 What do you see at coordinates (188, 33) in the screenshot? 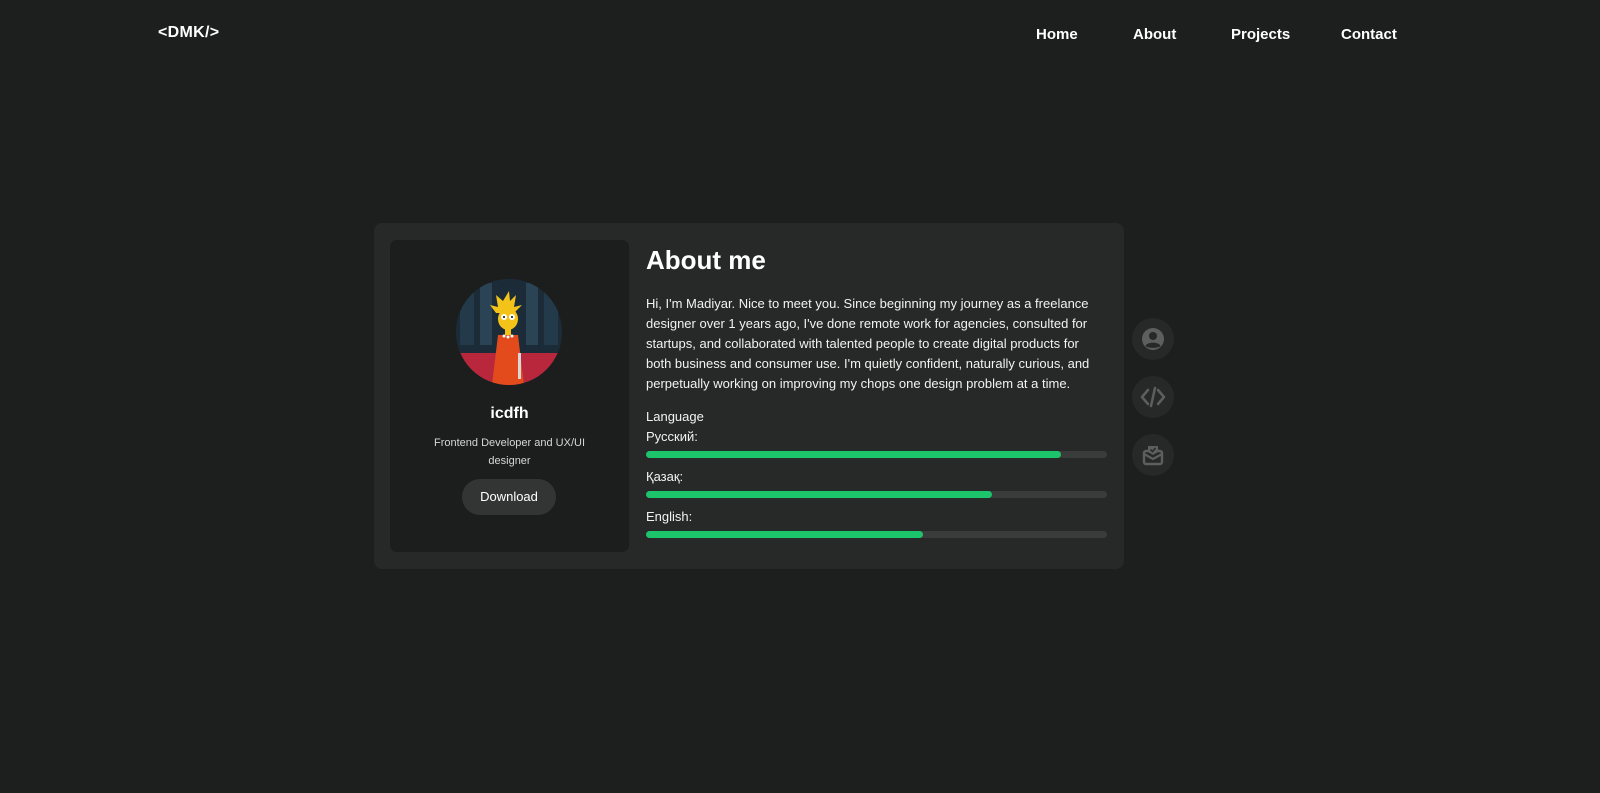
I see `site-logo: <DMK/>` at bounding box center [188, 33].